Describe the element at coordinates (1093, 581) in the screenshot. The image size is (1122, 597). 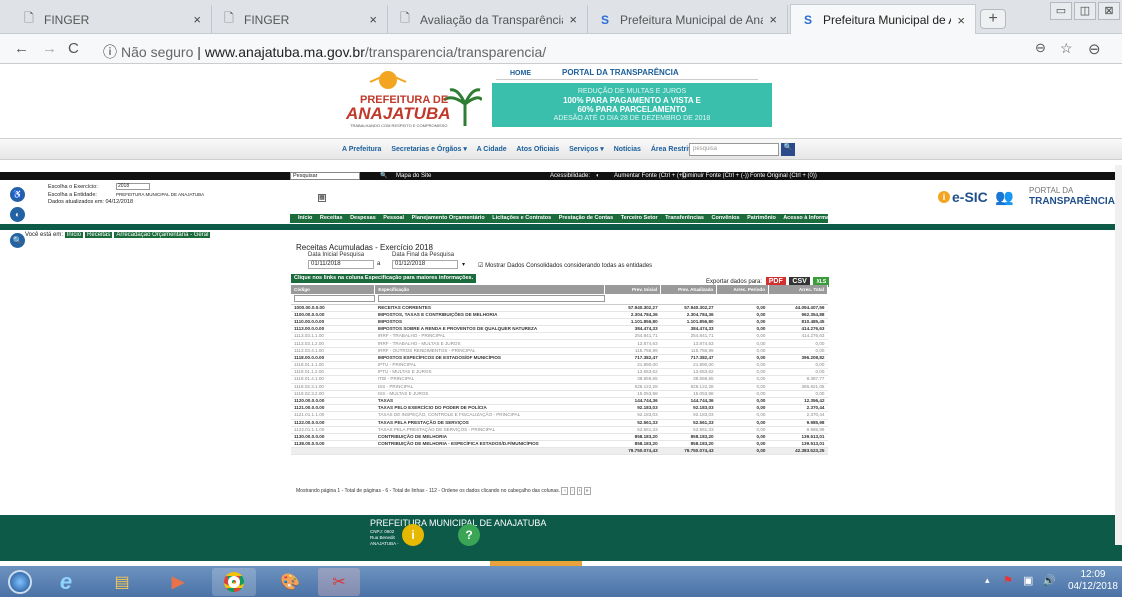
I see `system-clock: 12:09 04/12/2018` at that location.